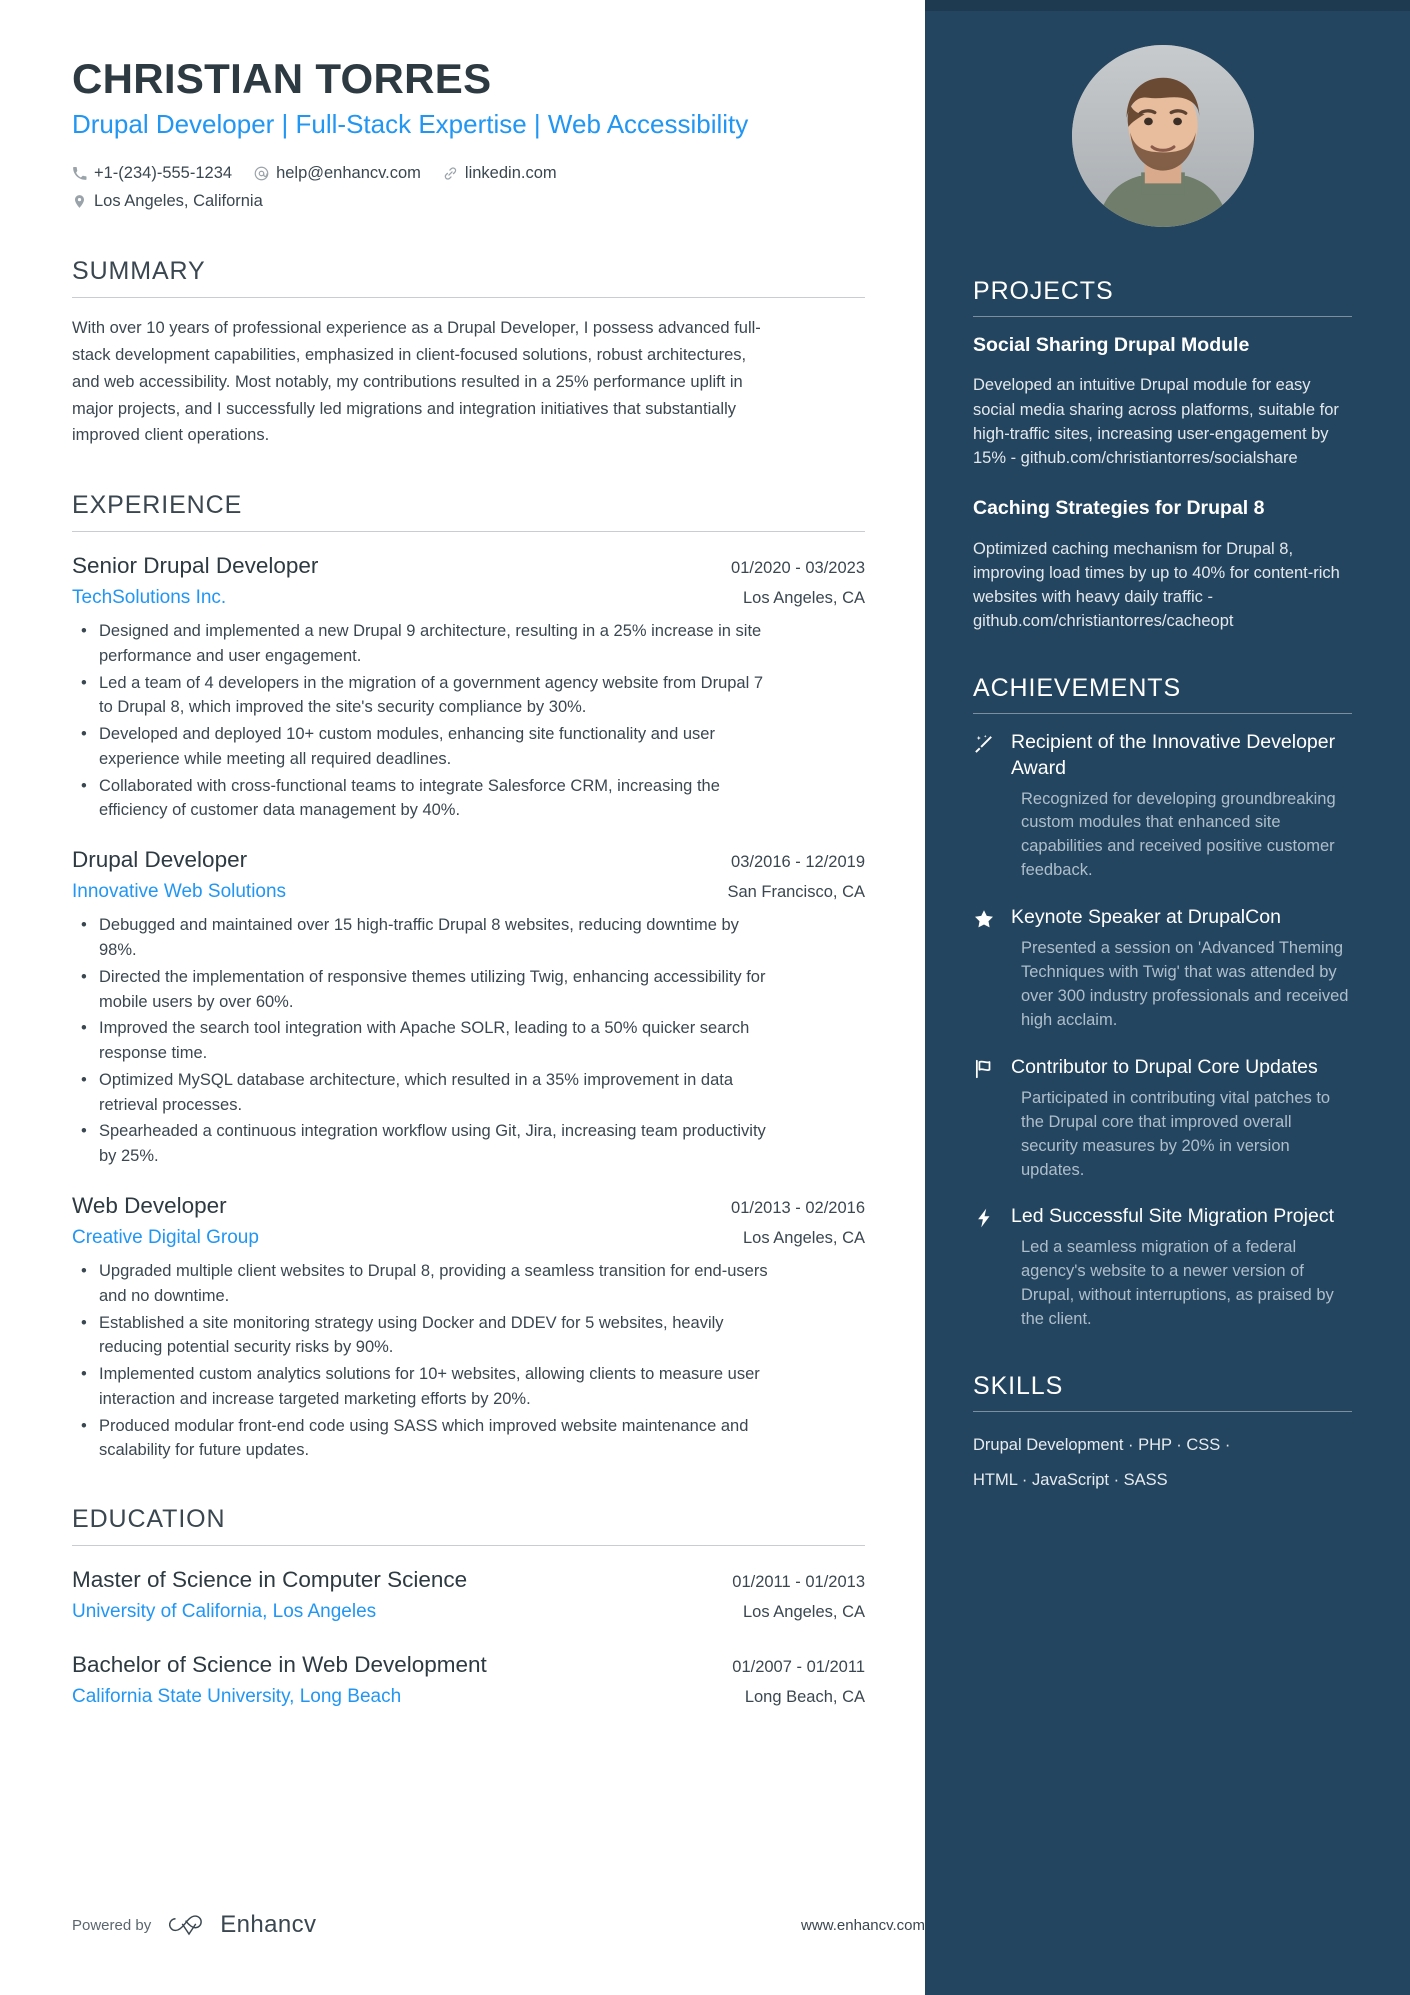 The height and width of the screenshot is (1995, 1410). I want to click on experience-entry-header: Web Developer 01/2013 - 02/2016, so click(468, 1206).